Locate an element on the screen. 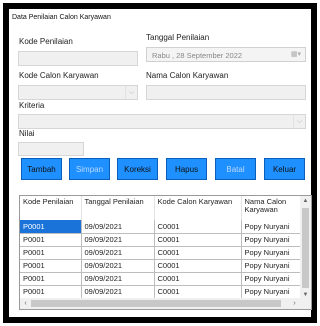 Image resolution: width=320 pixels, height=326 pixels. kriteria-label: Kriteria is located at coordinates (32, 105).